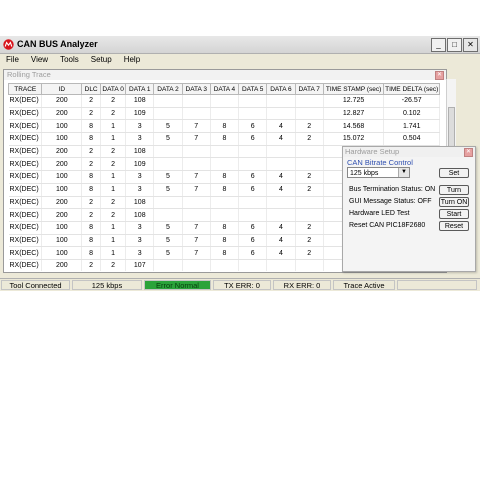 This screenshot has height=480, width=480. Describe the element at coordinates (468, 152) in the screenshot. I see `hardware-close-icon: ✕` at that location.